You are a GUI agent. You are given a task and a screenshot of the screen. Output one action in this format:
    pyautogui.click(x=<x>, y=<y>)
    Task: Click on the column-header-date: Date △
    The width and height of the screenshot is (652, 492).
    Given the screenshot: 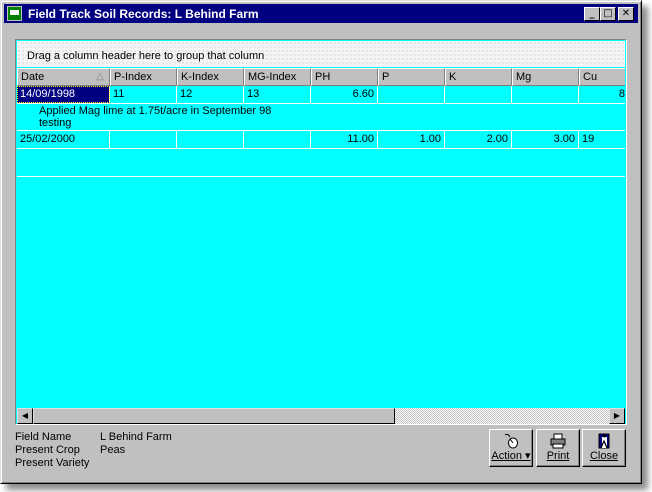 What is the action you would take?
    pyautogui.click(x=63, y=77)
    